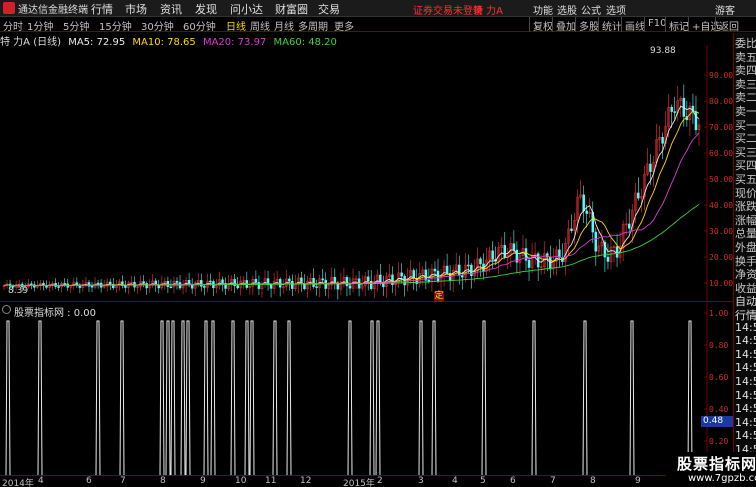 The height and width of the screenshot is (487, 756). Describe the element at coordinates (344, 25) in the screenshot. I see `period-more: 更多` at that location.